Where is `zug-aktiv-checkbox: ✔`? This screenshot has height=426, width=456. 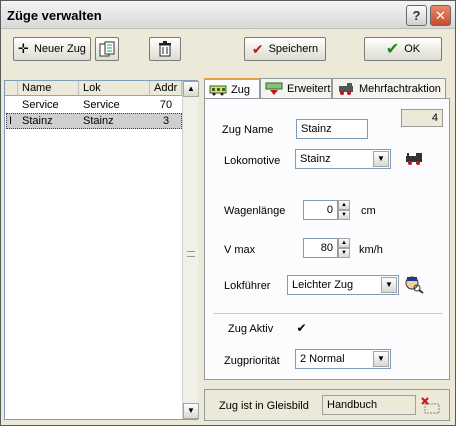 zug-aktiv-checkbox: ✔ is located at coordinates (301, 328).